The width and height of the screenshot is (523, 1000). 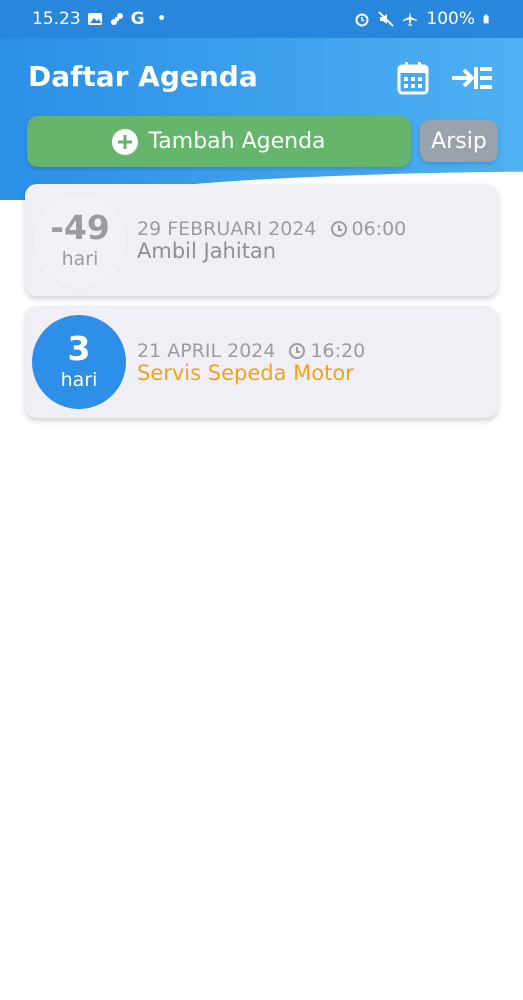 What do you see at coordinates (450, 19) in the screenshot?
I see `battery-text: 100%` at bounding box center [450, 19].